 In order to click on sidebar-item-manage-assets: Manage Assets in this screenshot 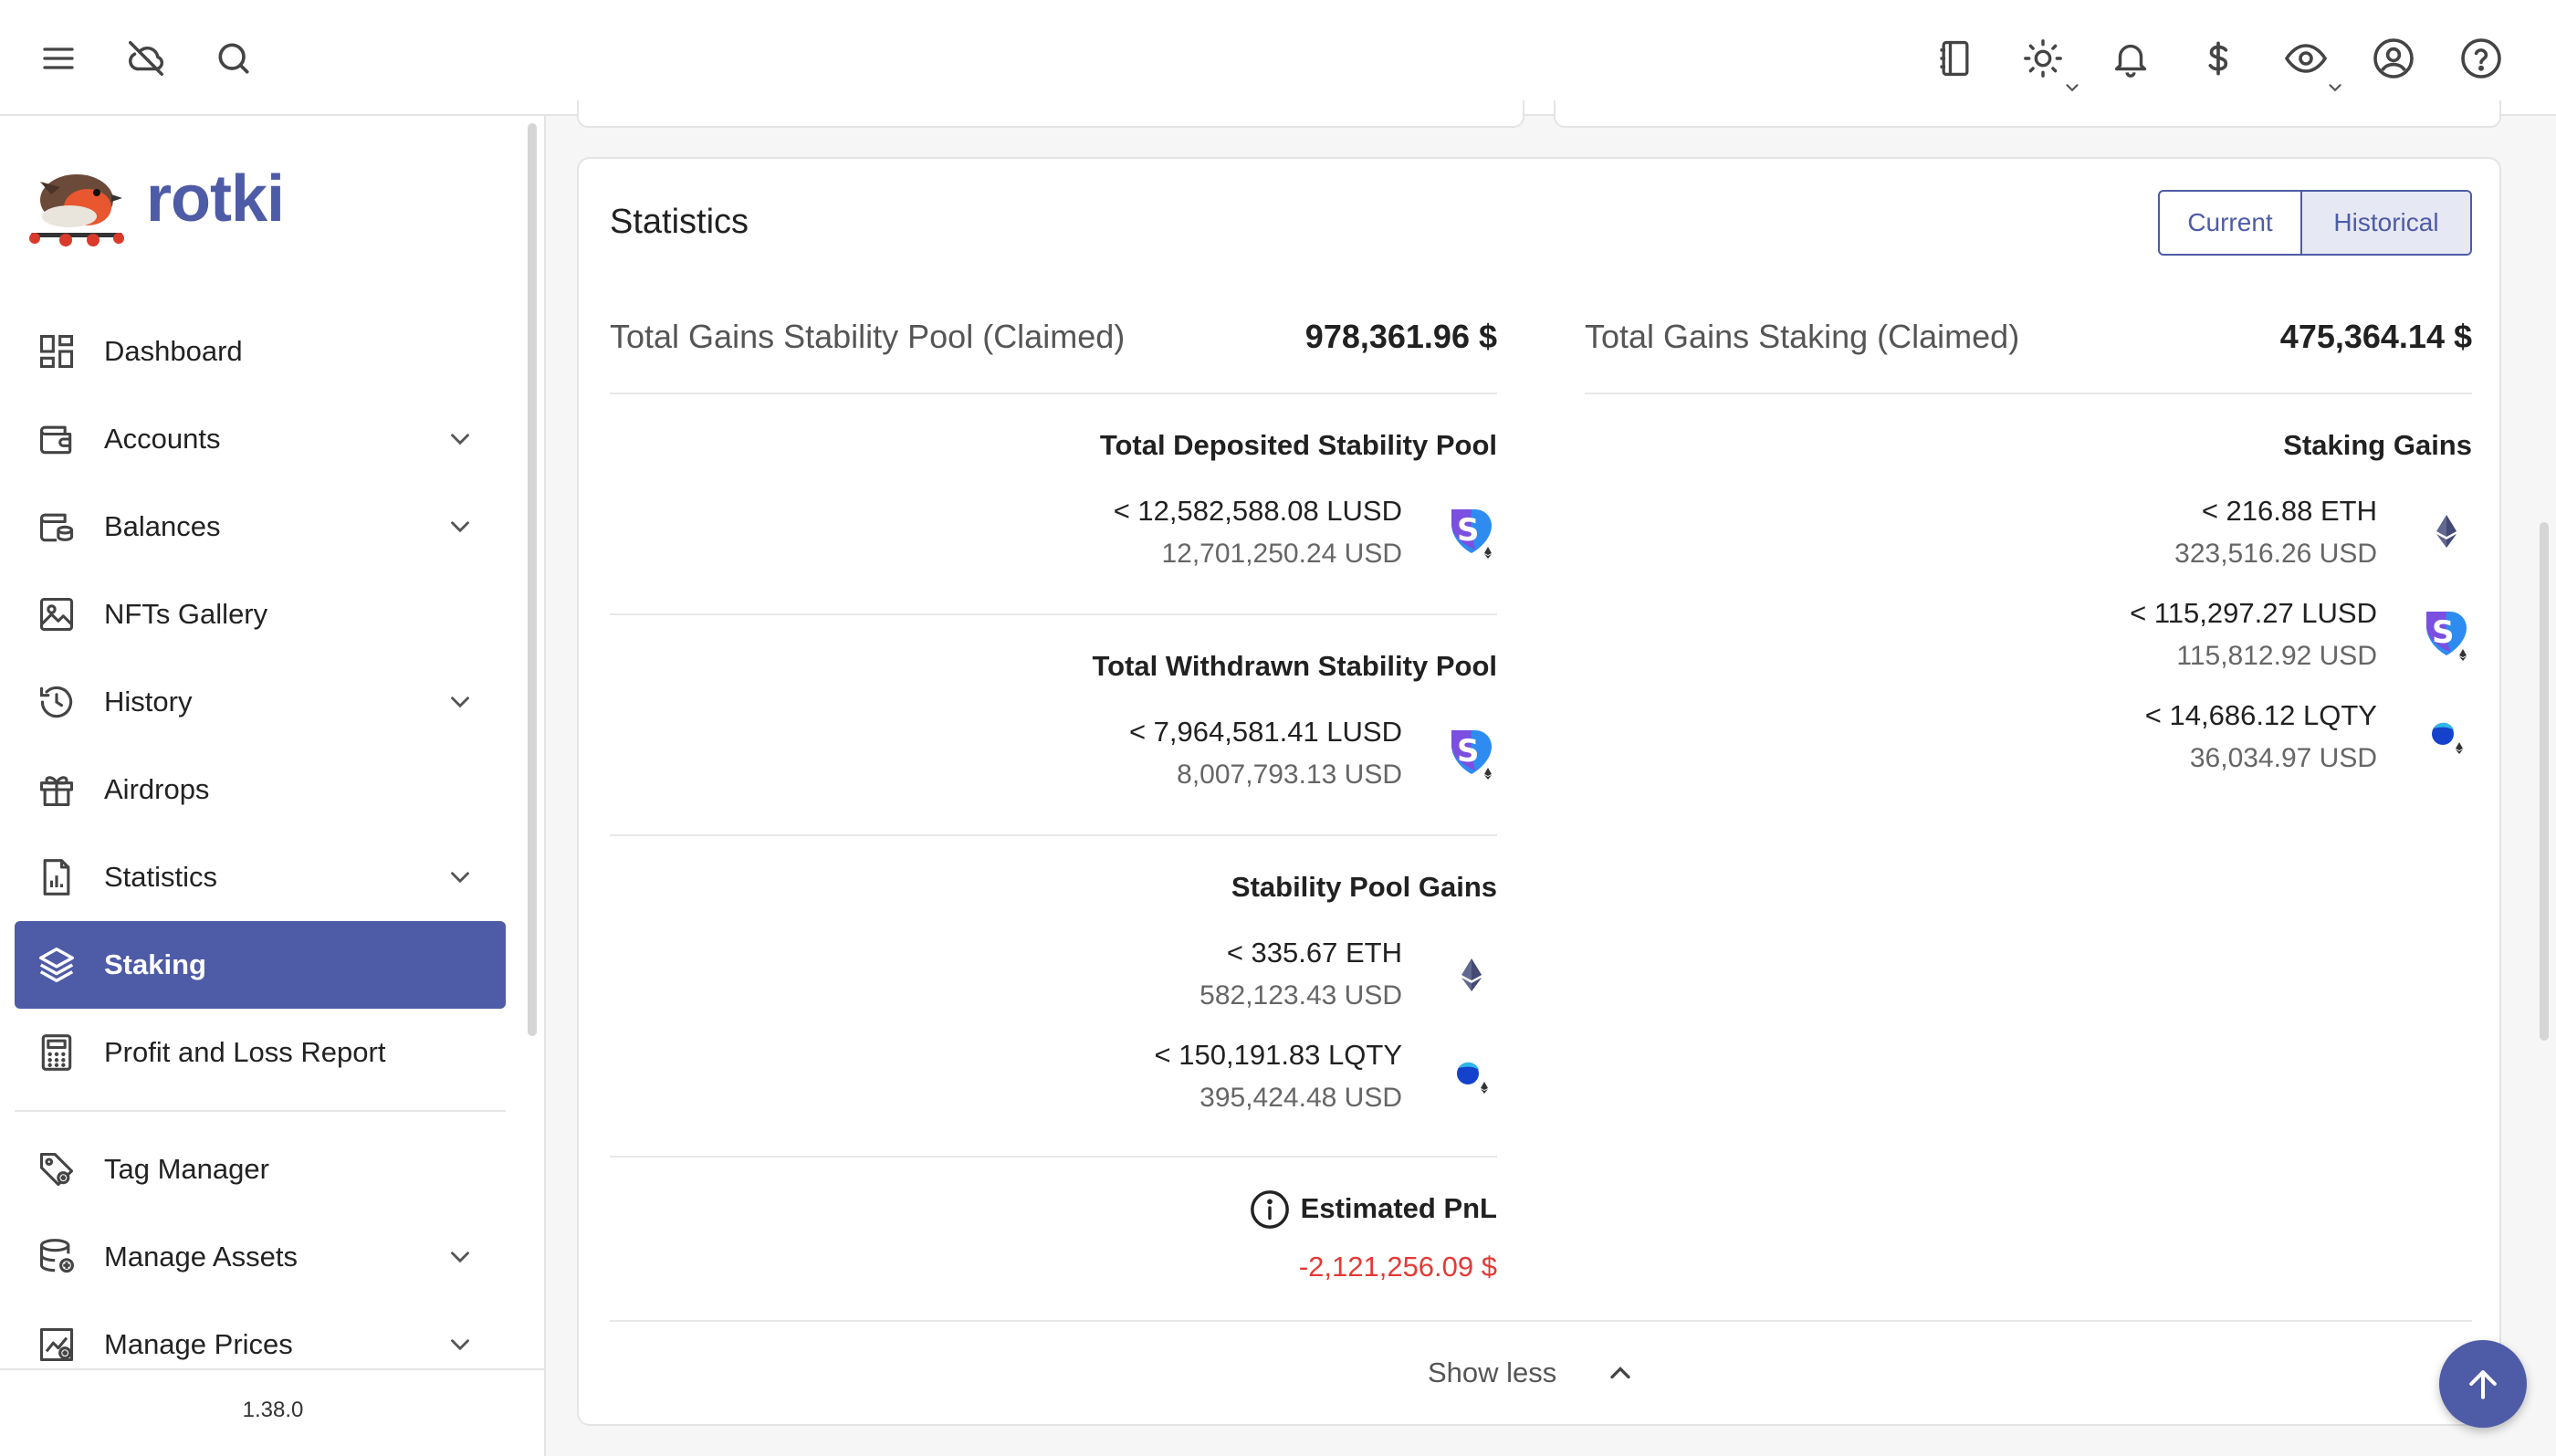, I will do `click(260, 1257)`.